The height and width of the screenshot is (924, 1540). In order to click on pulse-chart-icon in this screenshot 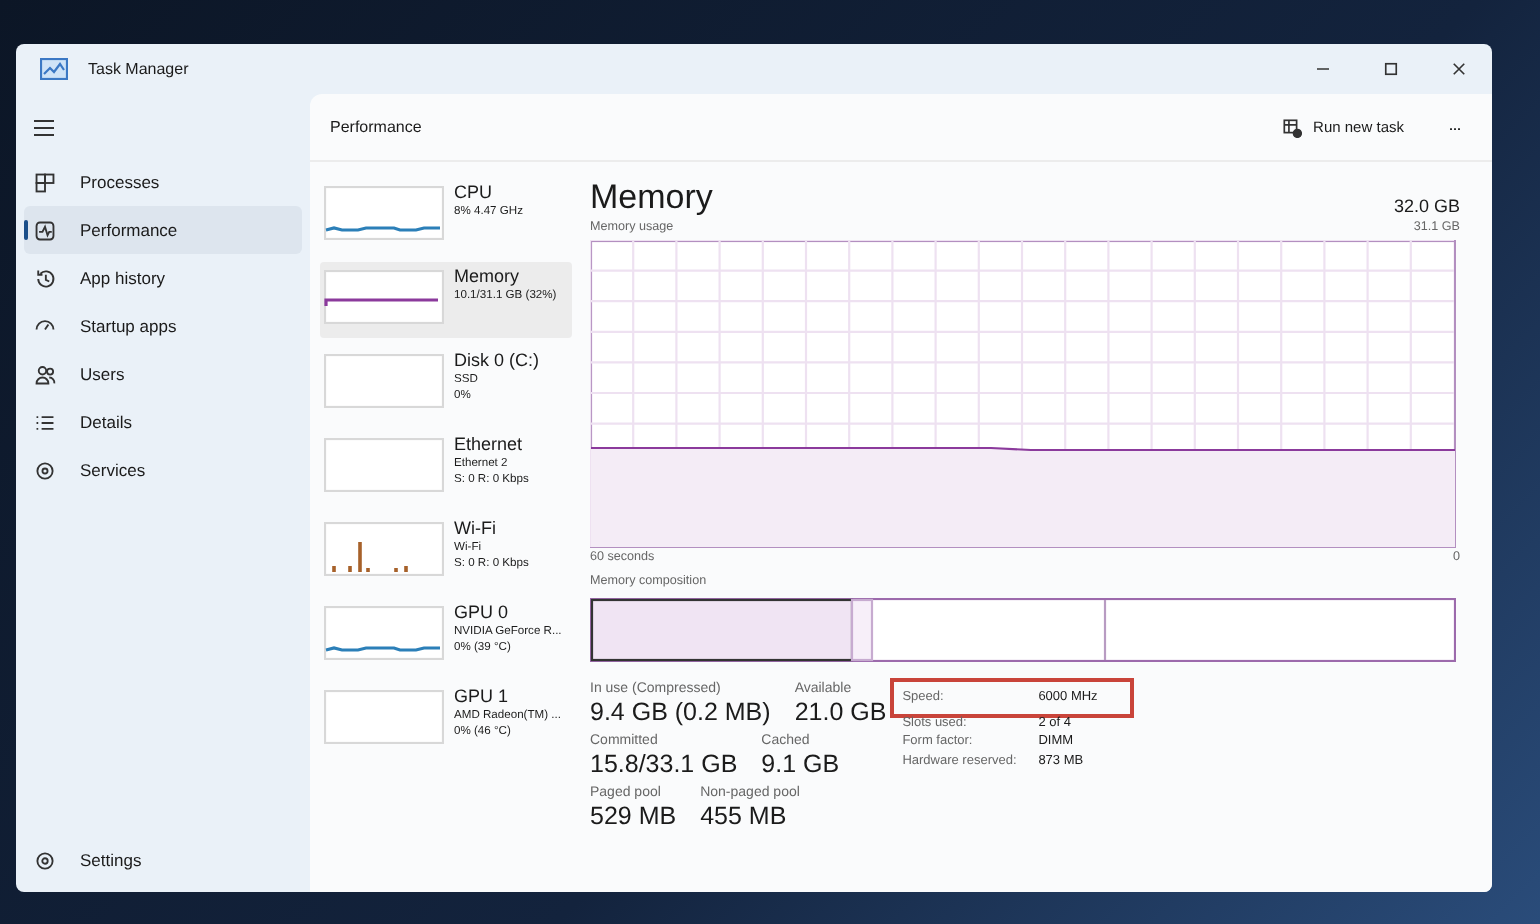, I will do `click(45, 230)`.